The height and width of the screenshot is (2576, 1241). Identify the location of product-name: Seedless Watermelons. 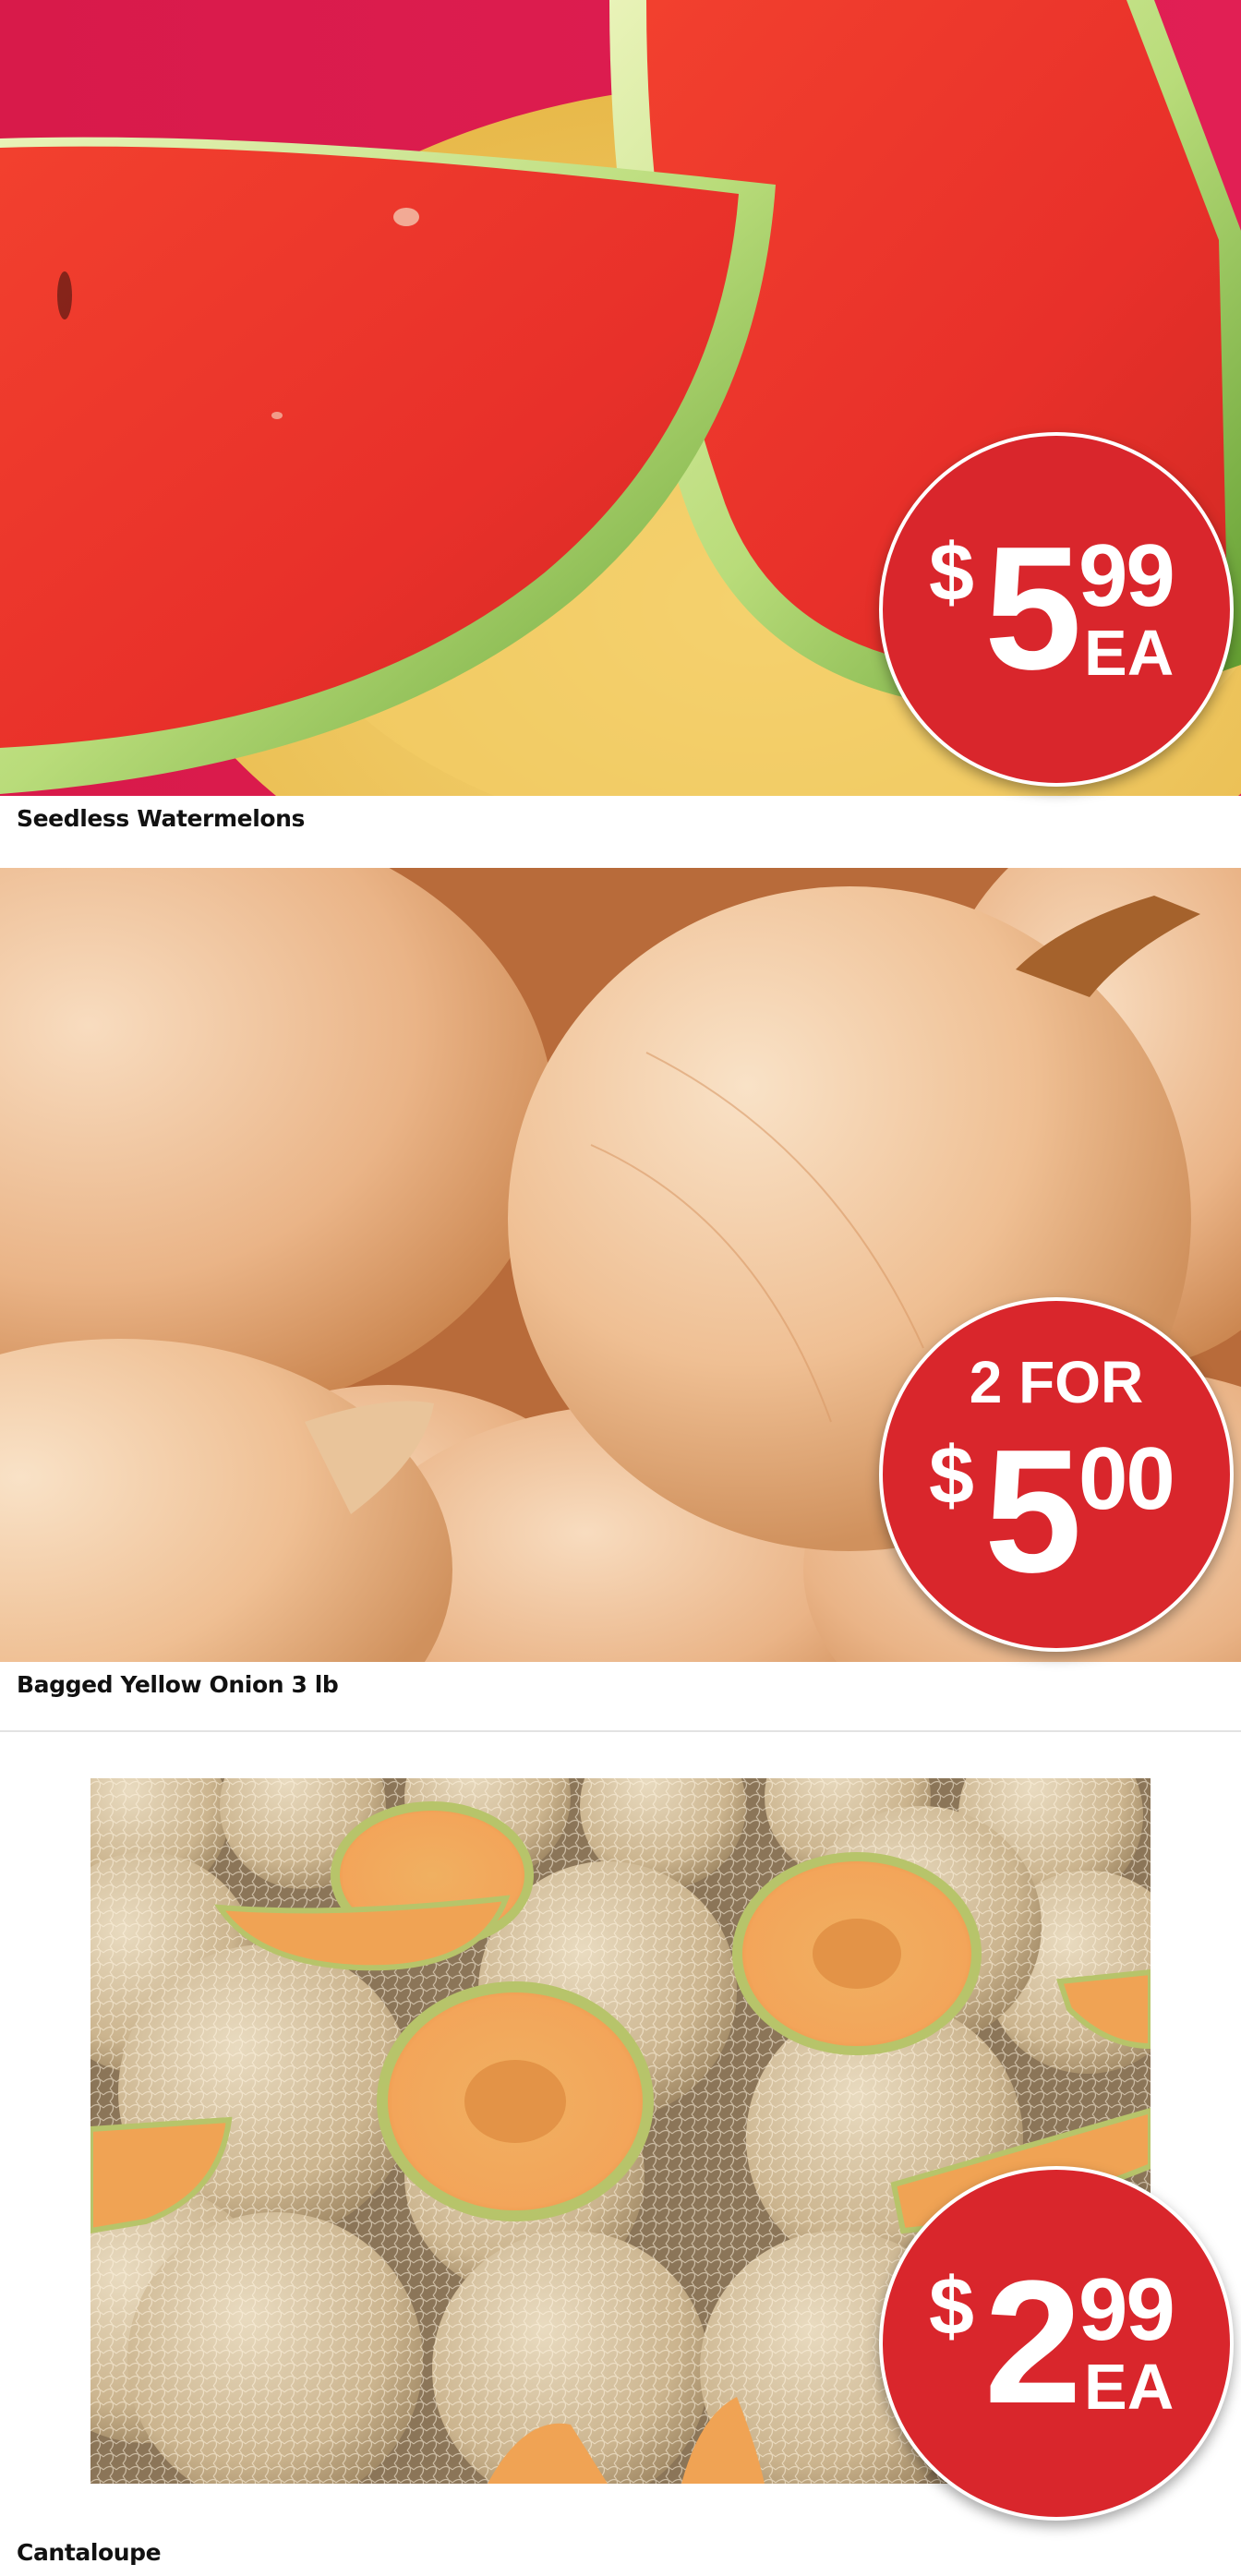
(161, 818).